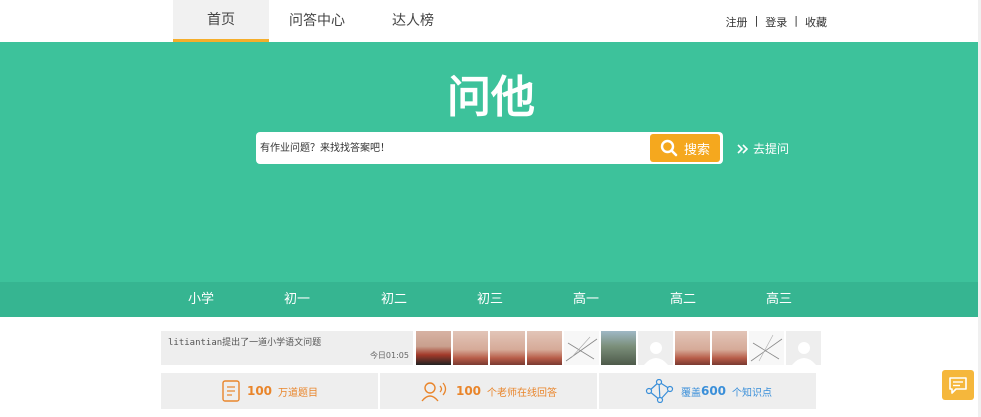 The image size is (981, 417). What do you see at coordinates (771, 149) in the screenshot?
I see `ask-question-label: 去提问` at bounding box center [771, 149].